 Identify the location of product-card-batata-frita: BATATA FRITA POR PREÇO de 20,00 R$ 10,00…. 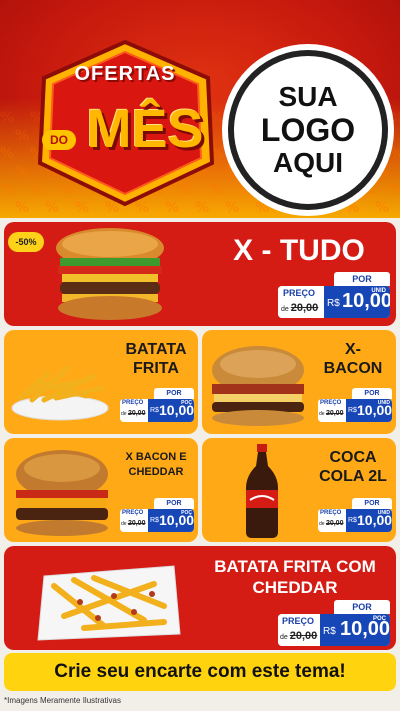
(101, 382).